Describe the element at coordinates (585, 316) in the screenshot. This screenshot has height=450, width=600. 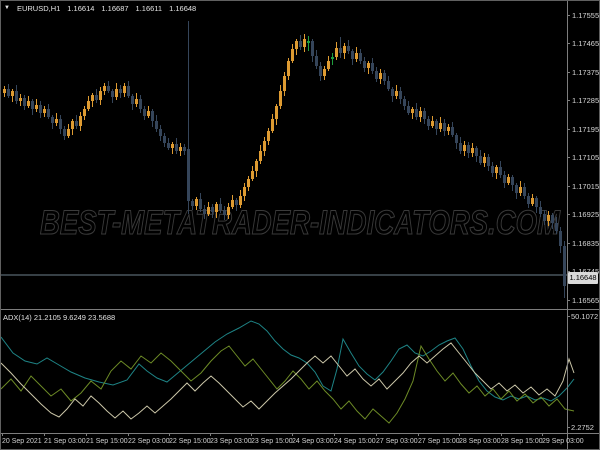
I see `indicator-scale-max: 50.1072` at that location.